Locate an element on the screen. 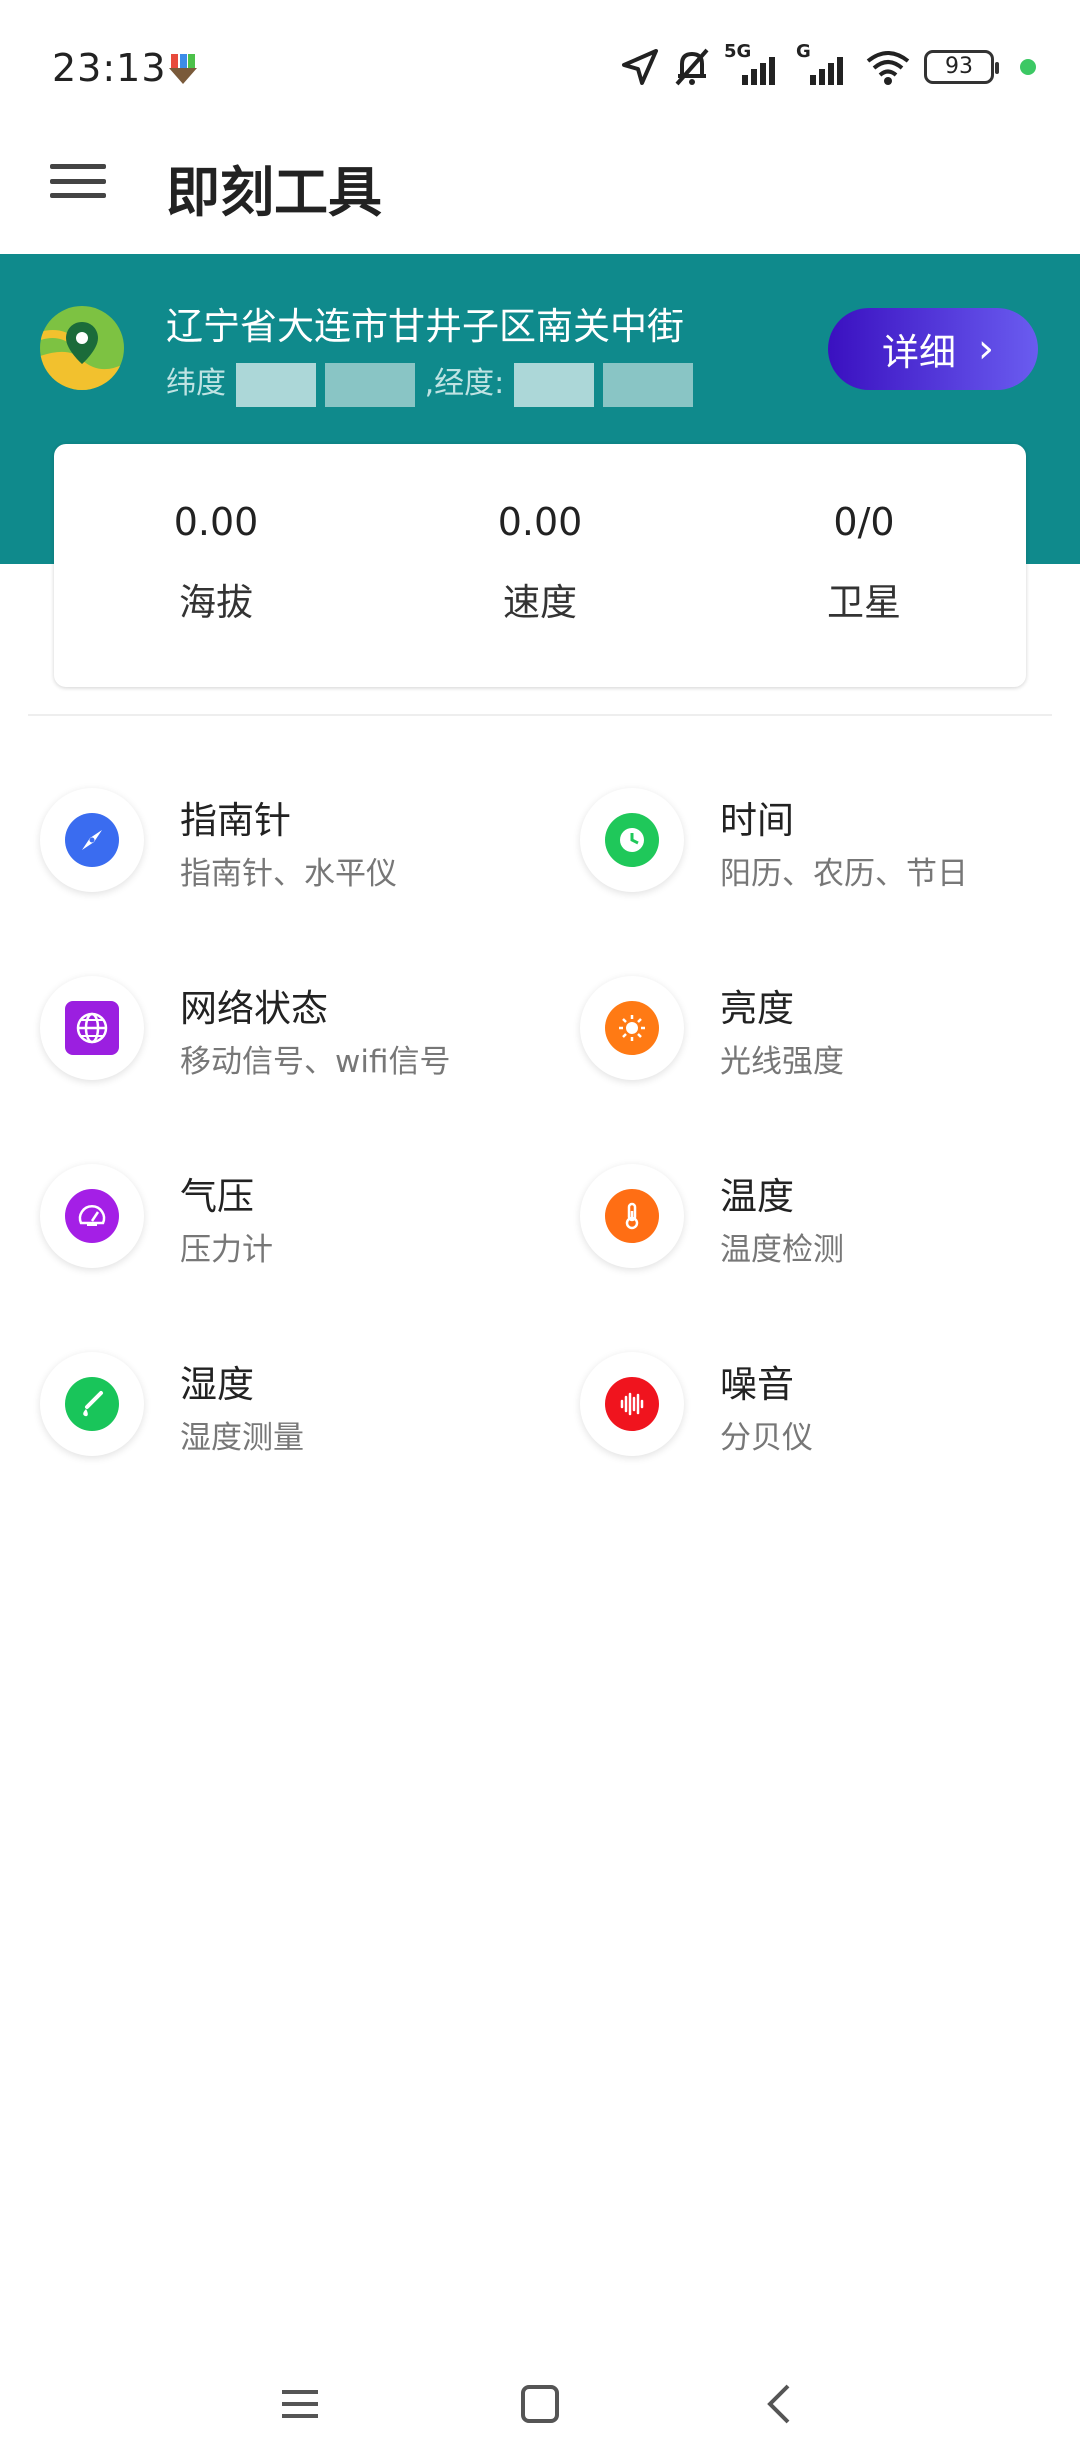 The width and height of the screenshot is (1080, 2460). thermometer-icon is located at coordinates (632, 1216).